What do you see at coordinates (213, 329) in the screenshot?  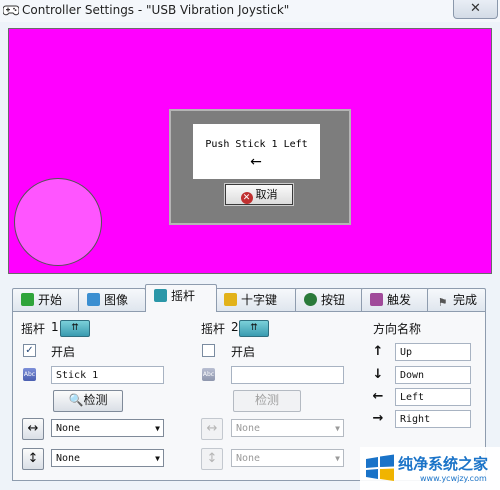 I see `stick2-title: 摇杆` at bounding box center [213, 329].